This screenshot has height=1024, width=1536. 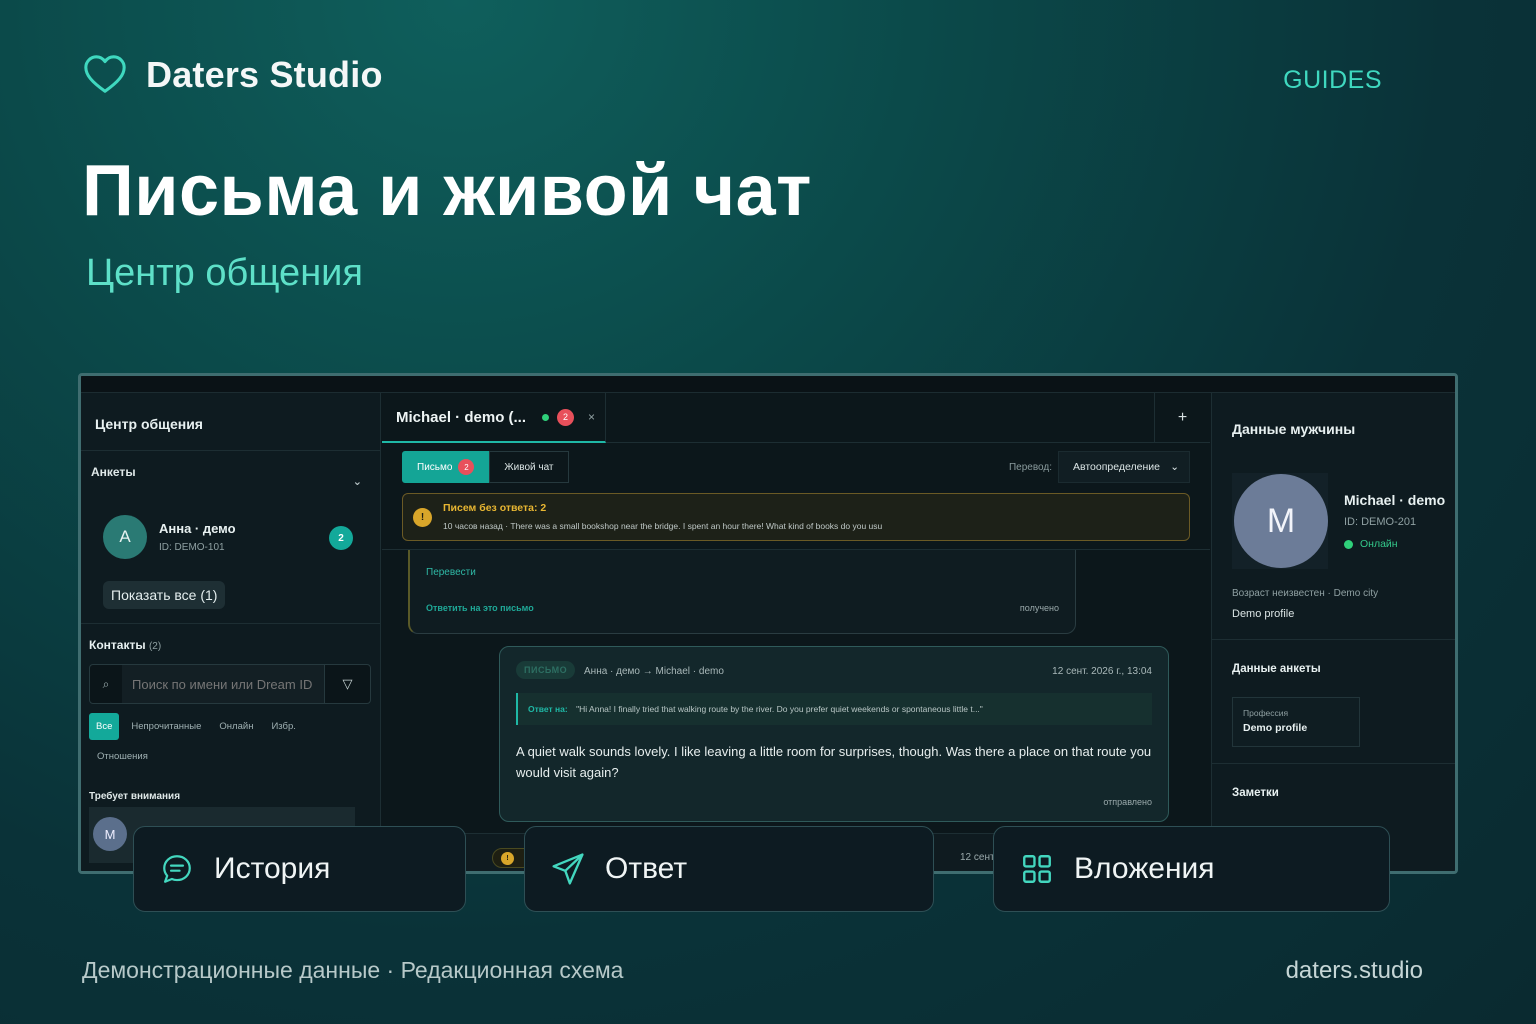 I want to click on add-tab-button: +, so click(x=1182, y=418).